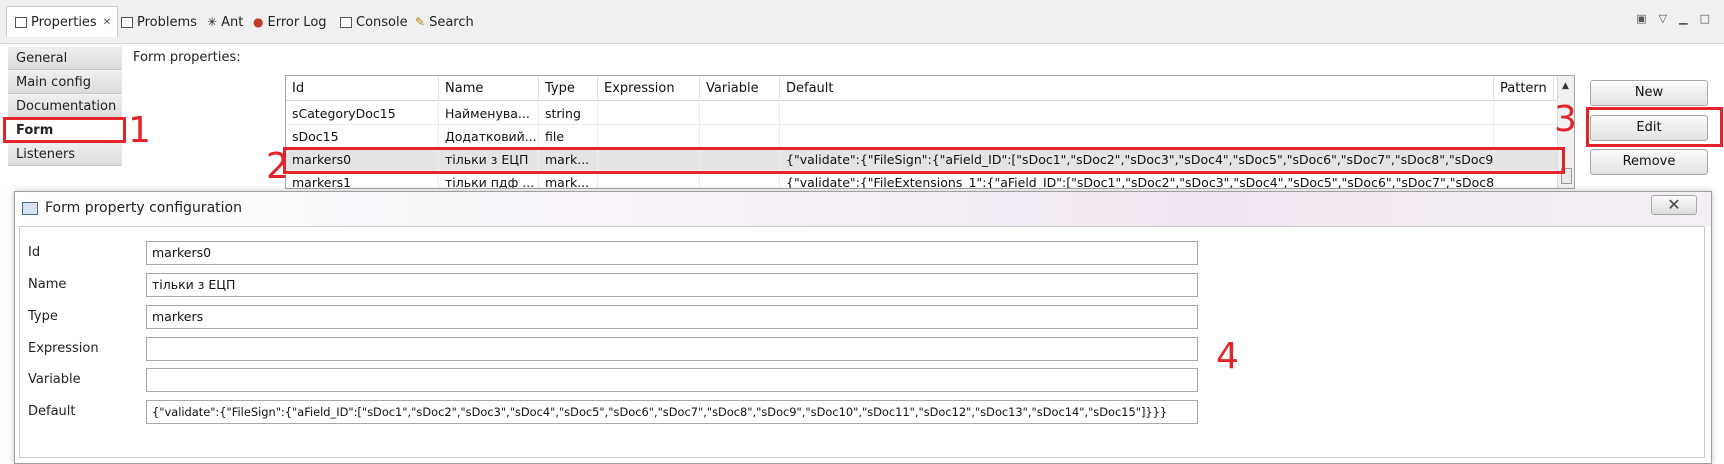 This screenshot has height=464, width=1724. Describe the element at coordinates (672, 253) in the screenshot. I see `id-field: markers0` at that location.